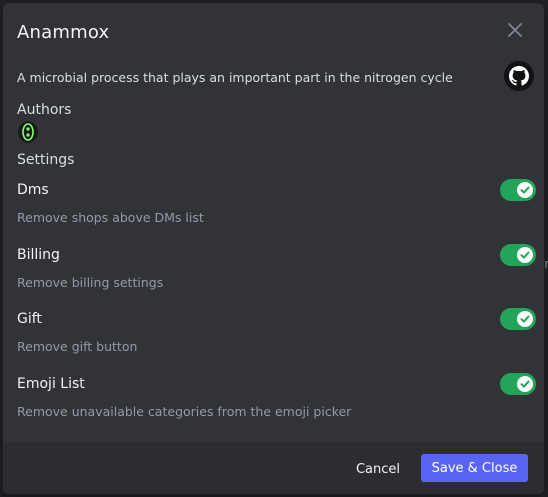 Image resolution: width=548 pixels, height=497 pixels. What do you see at coordinates (474, 468) in the screenshot?
I see `save-and-close-button: Save & Close` at bounding box center [474, 468].